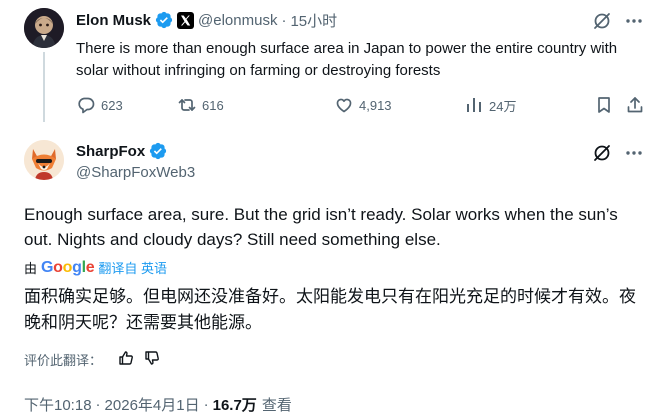 The image size is (658, 416). What do you see at coordinates (474, 105) in the screenshot?
I see `views-icon` at bounding box center [474, 105].